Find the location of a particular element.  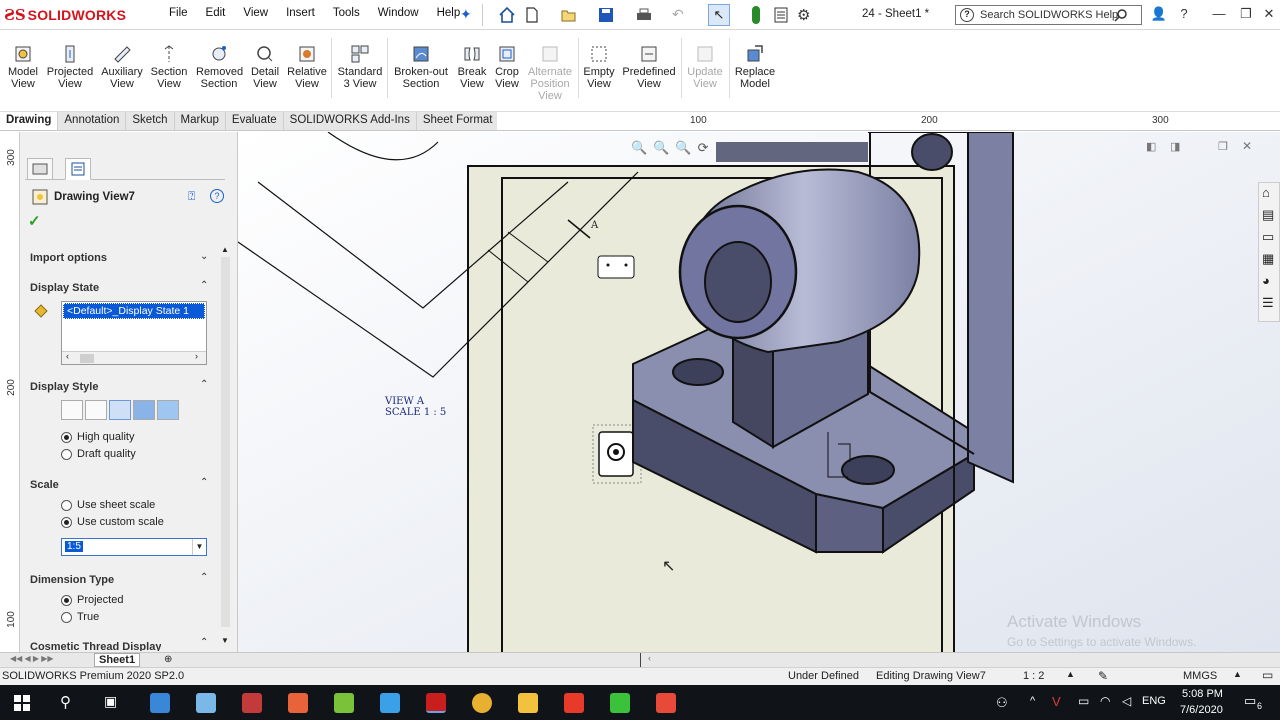

tab-markup: Markup is located at coordinates (200, 121).